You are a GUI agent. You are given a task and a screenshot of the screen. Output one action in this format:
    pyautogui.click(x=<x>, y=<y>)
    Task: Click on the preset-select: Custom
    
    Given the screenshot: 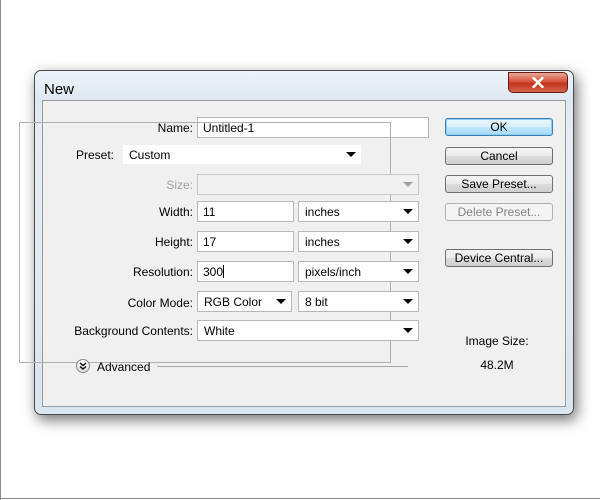 What is the action you would take?
    pyautogui.click(x=242, y=154)
    